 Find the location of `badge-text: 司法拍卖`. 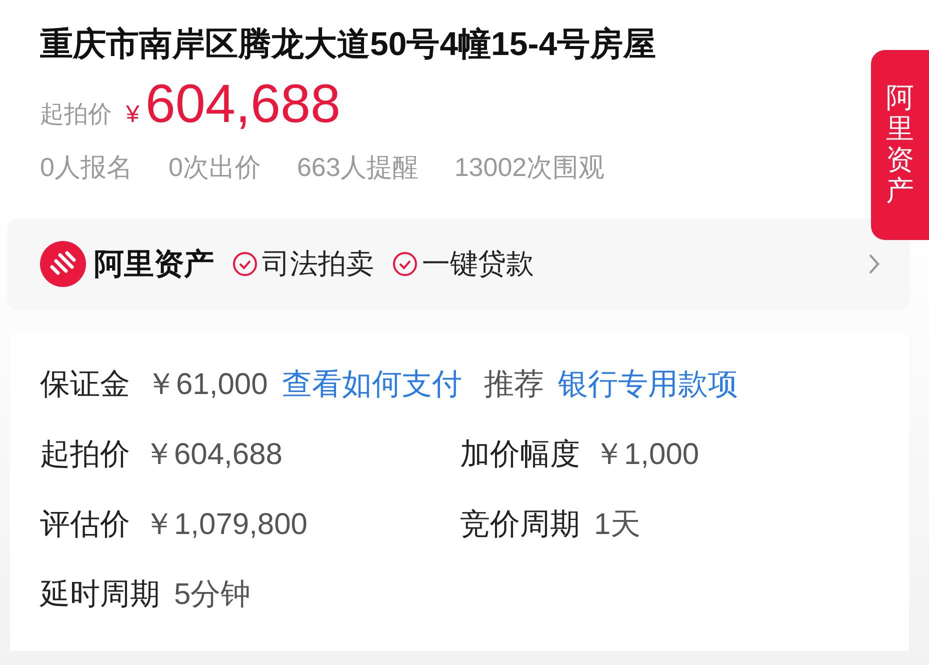

badge-text: 司法拍卖 is located at coordinates (318, 264).